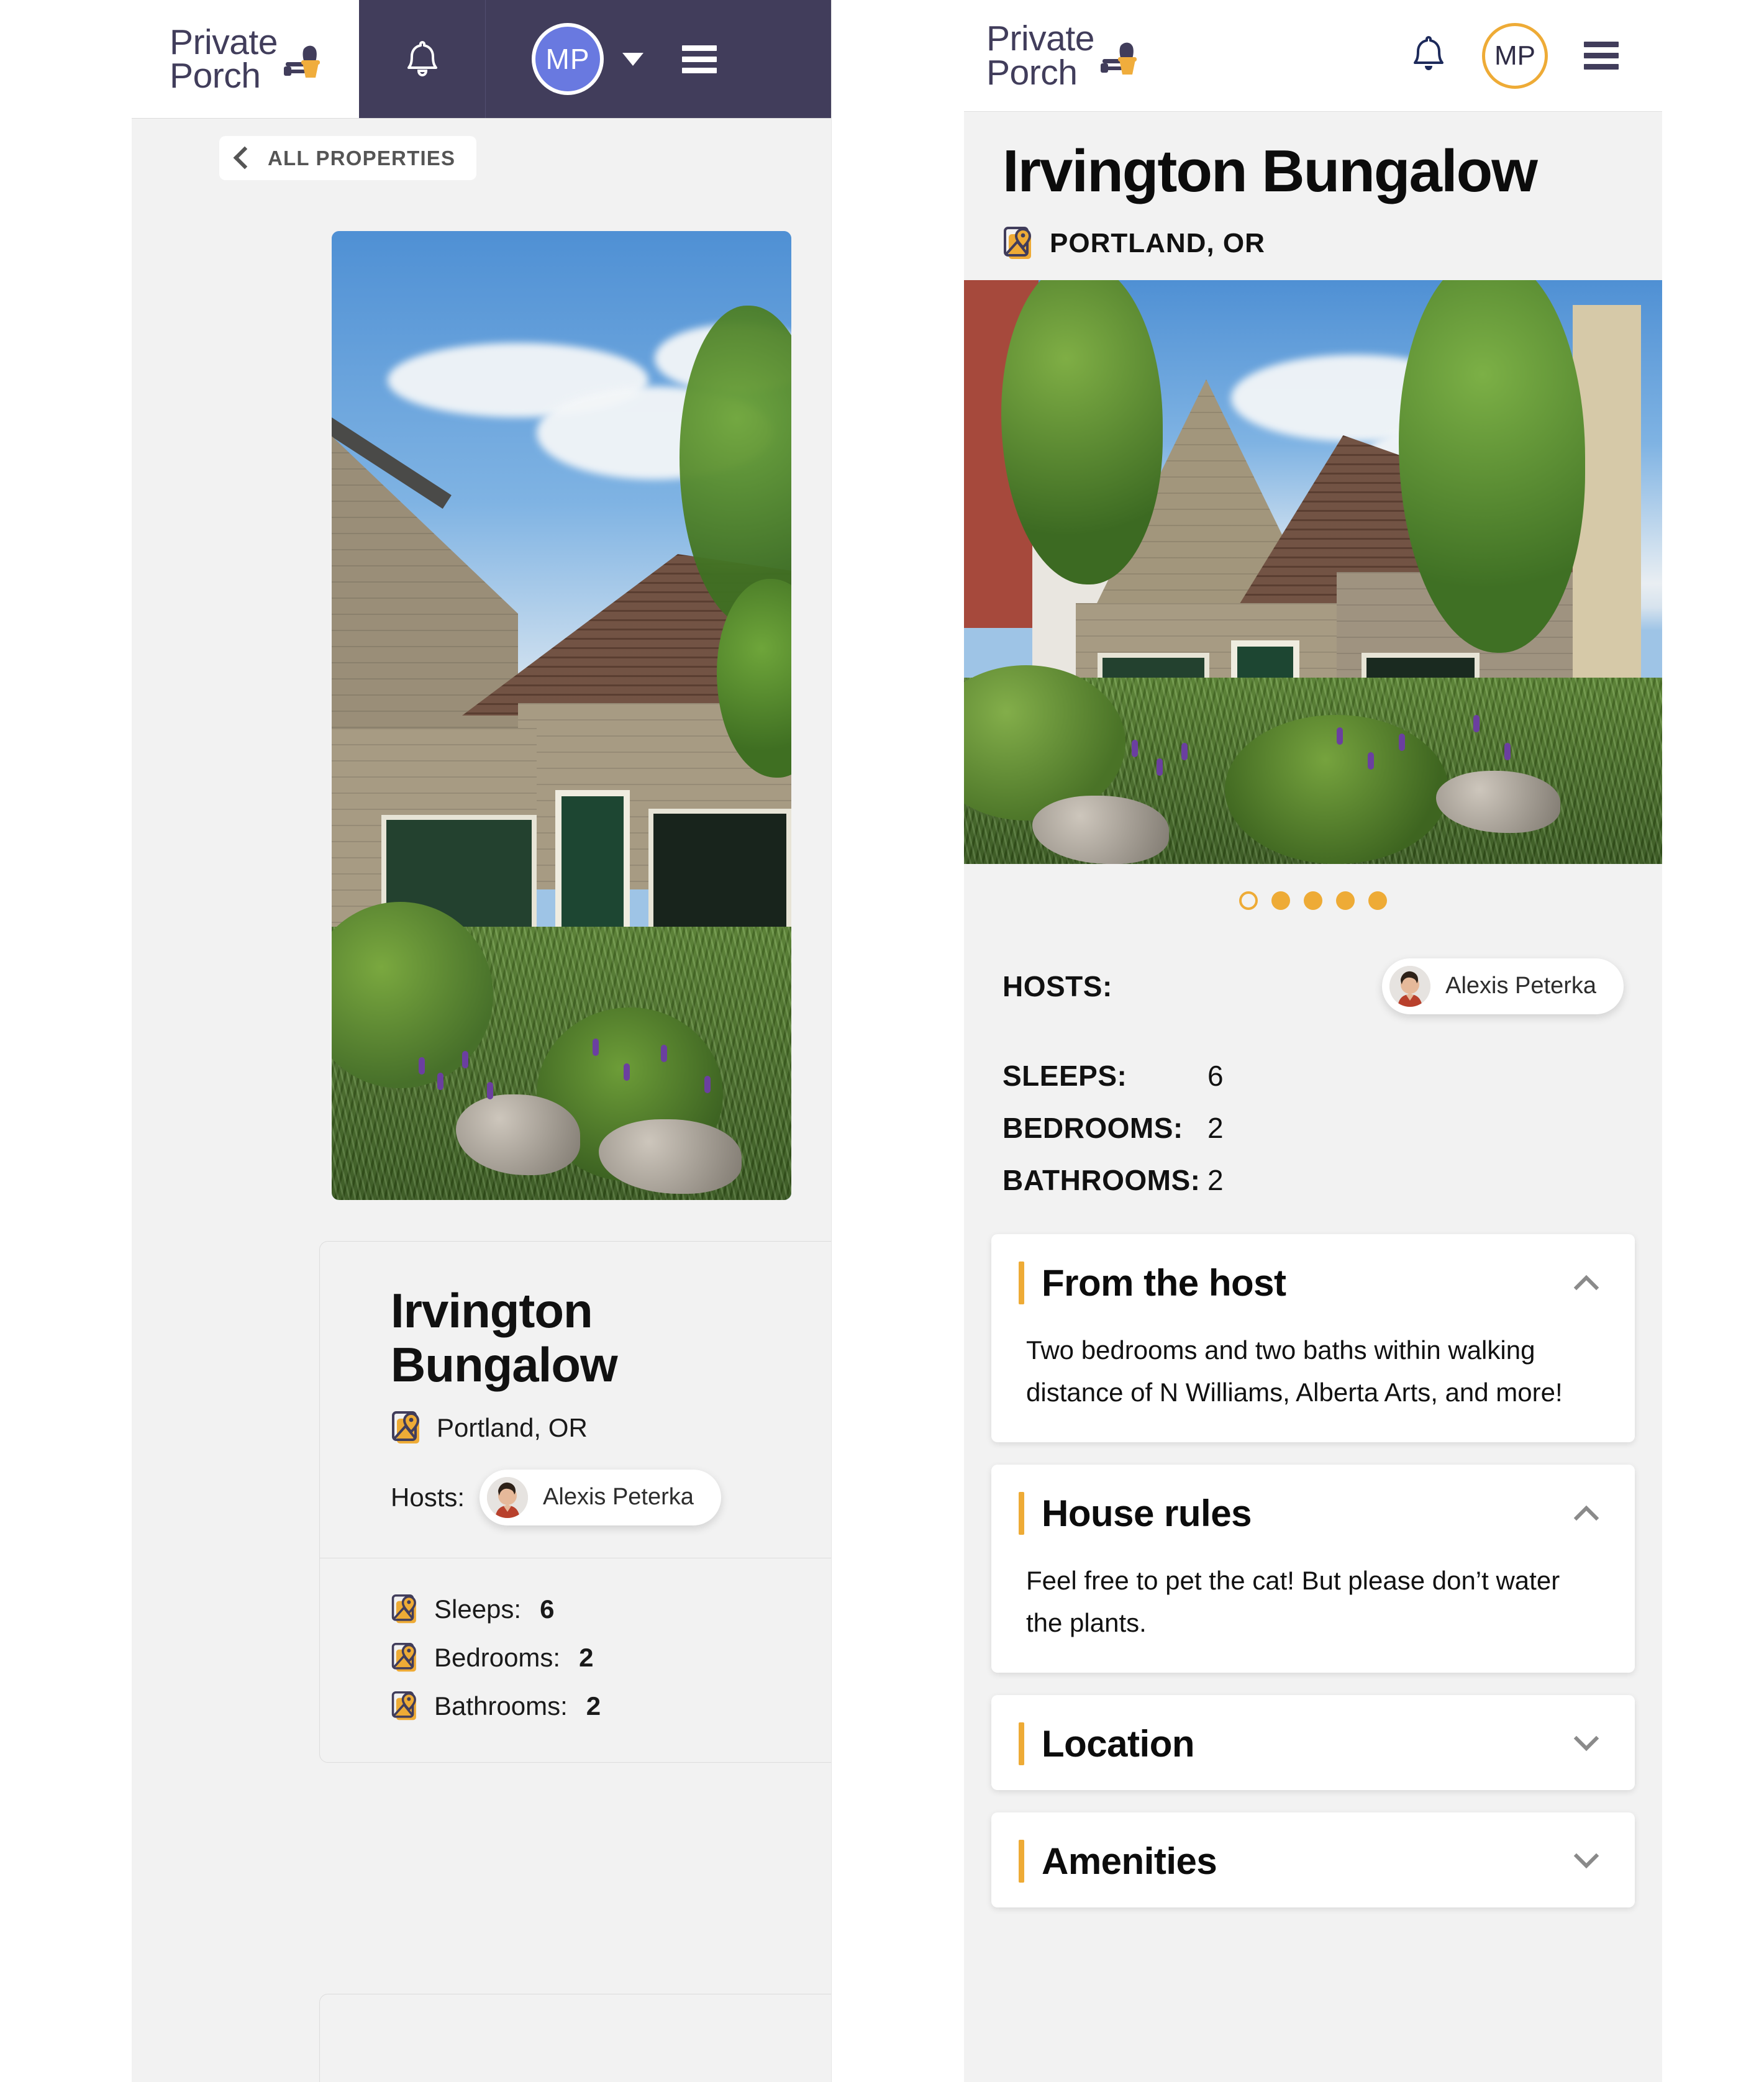 Image resolution: width=1764 pixels, height=2082 pixels. Describe the element at coordinates (1313, 1076) in the screenshot. I see `stat-row-sleeps: SLEEPS: 6` at that location.